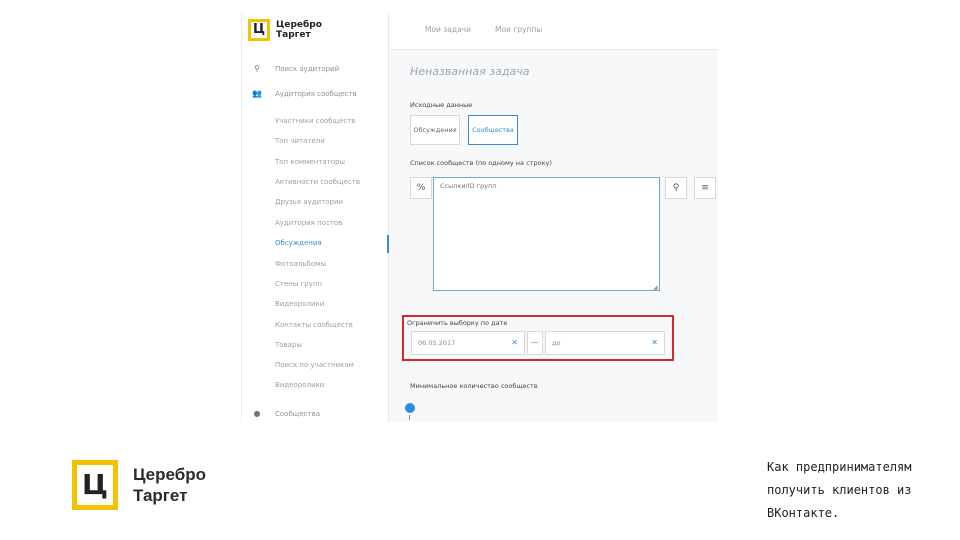 The width and height of the screenshot is (960, 540). I want to click on sidebar-subitem: Поиск по участникам, so click(331, 365).